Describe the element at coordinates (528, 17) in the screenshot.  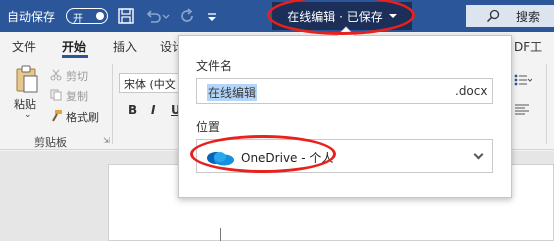
I see `search-label: 搜索` at that location.